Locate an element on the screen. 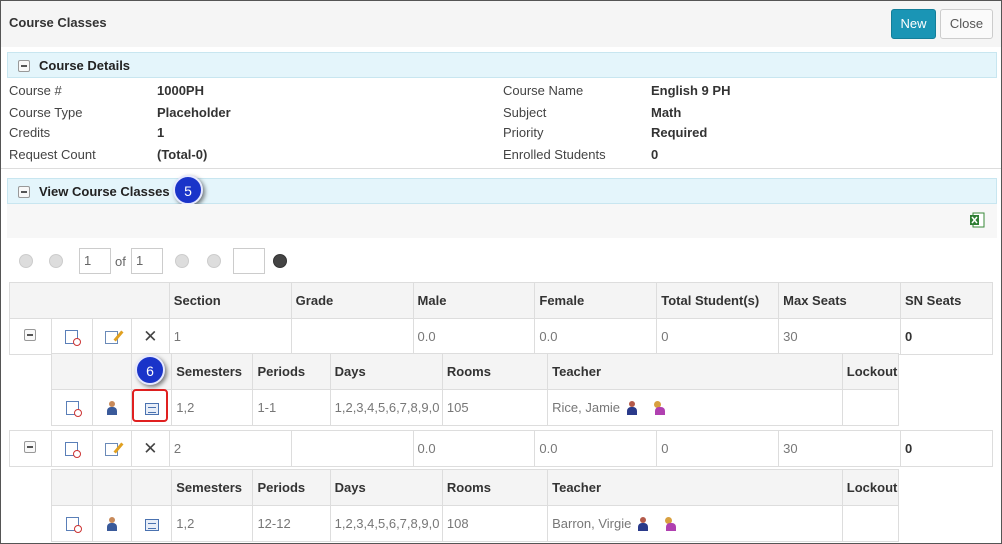  new-button: New is located at coordinates (913, 24).